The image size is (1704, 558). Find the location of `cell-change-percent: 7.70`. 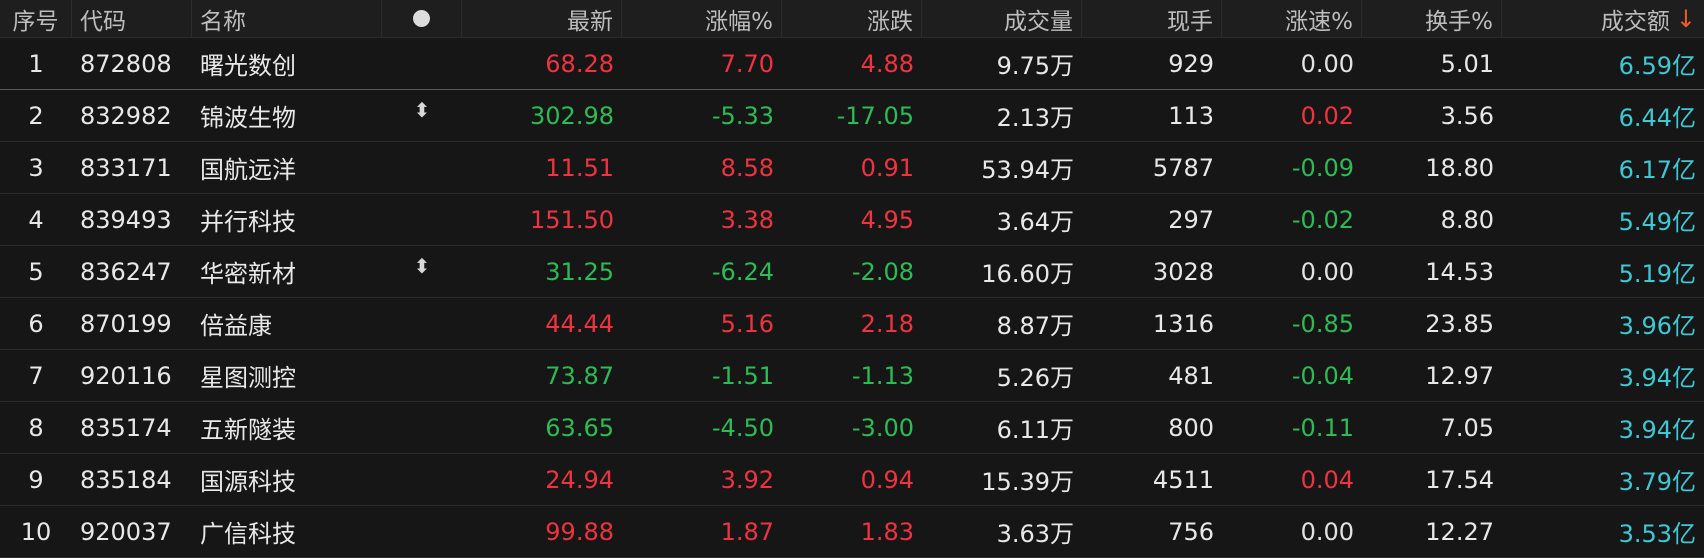

cell-change-percent: 7.70 is located at coordinates (702, 63).